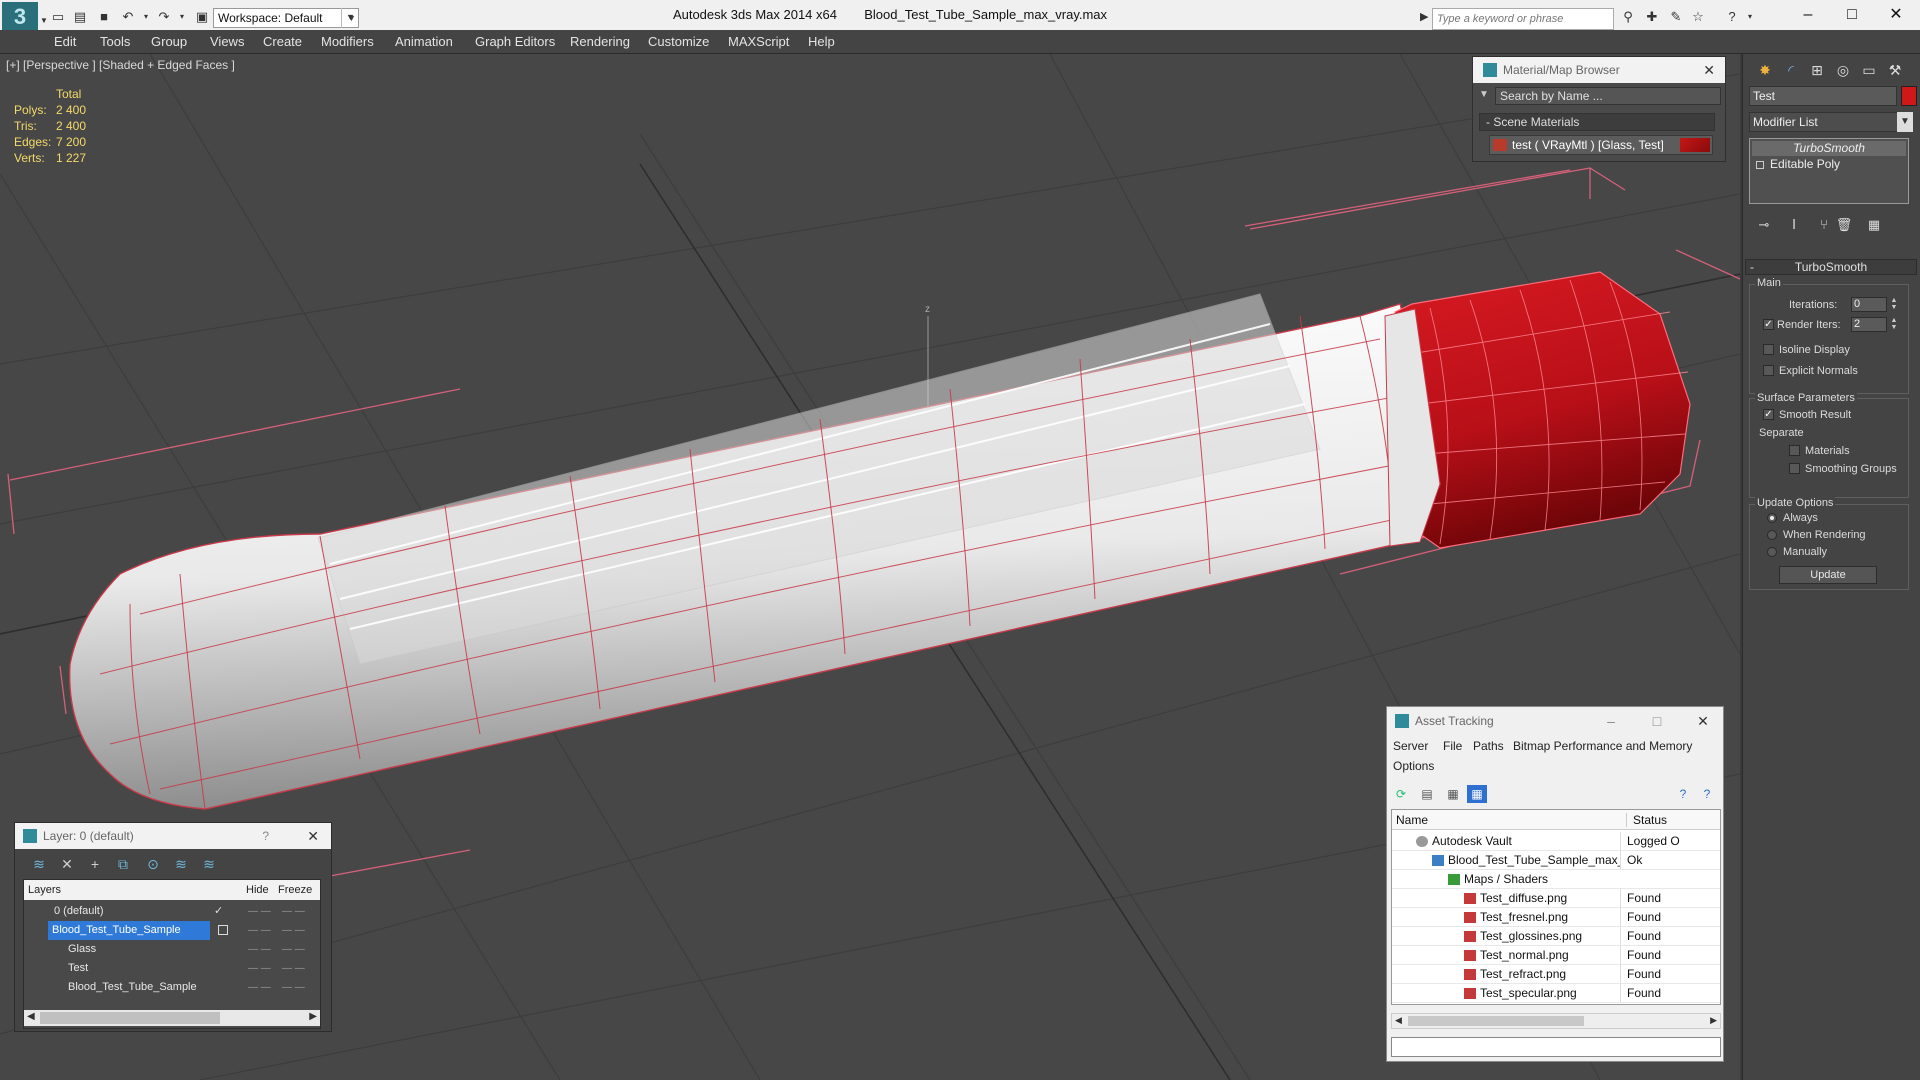 The width and height of the screenshot is (1920, 1080). Describe the element at coordinates (172, 968) in the screenshot. I see `layer-object-row: Test — — — —` at that location.